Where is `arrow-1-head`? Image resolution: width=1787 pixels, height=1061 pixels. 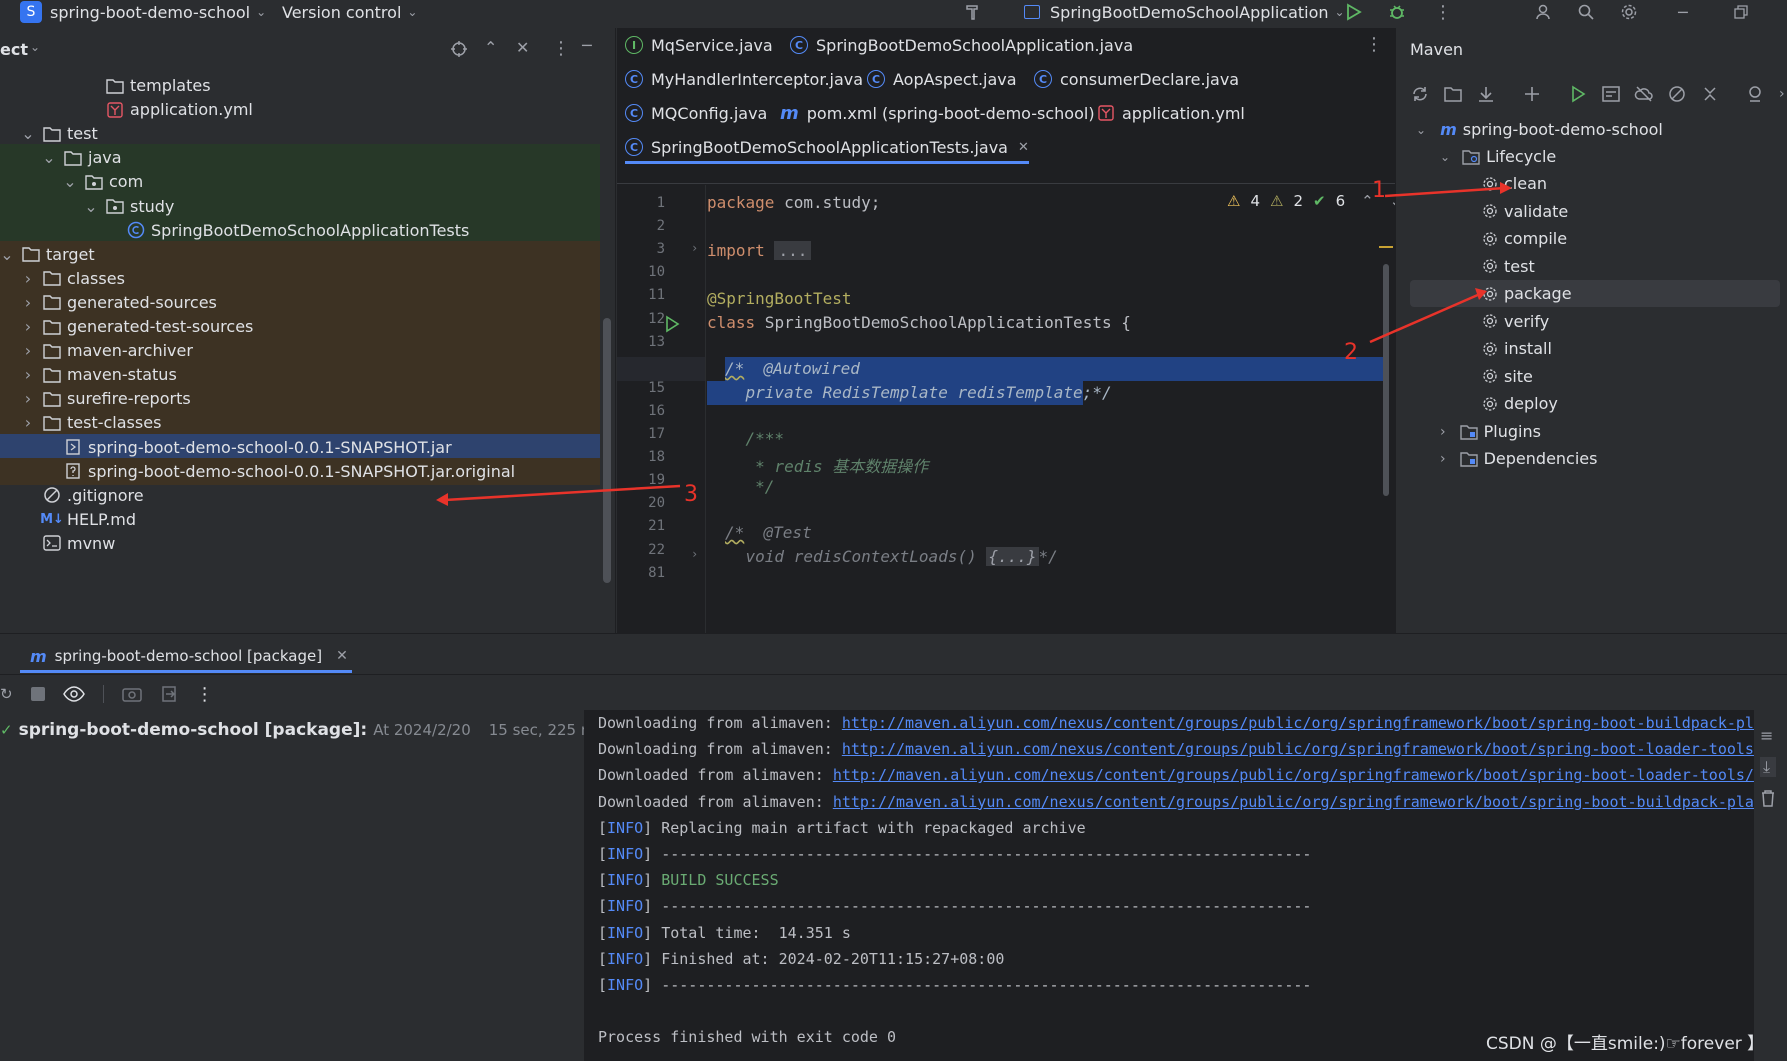
arrow-1-head is located at coordinates (1506, 188).